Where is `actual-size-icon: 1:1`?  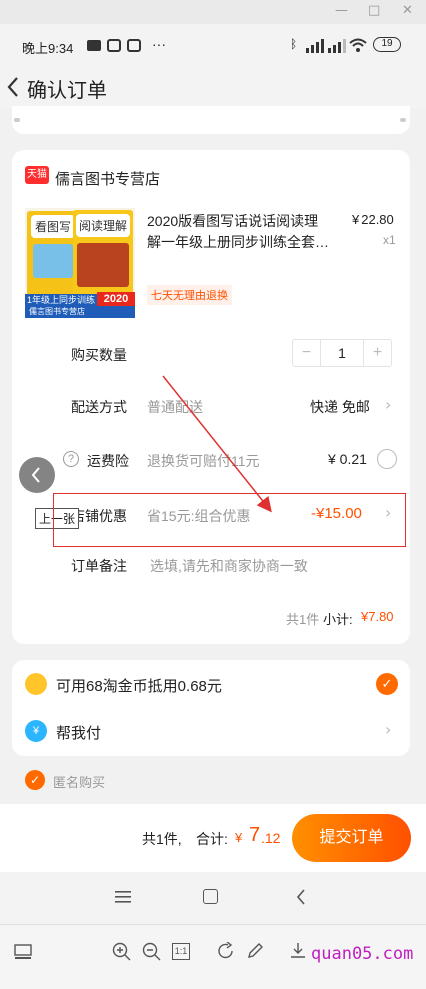 actual-size-icon: 1:1 is located at coordinates (181, 951).